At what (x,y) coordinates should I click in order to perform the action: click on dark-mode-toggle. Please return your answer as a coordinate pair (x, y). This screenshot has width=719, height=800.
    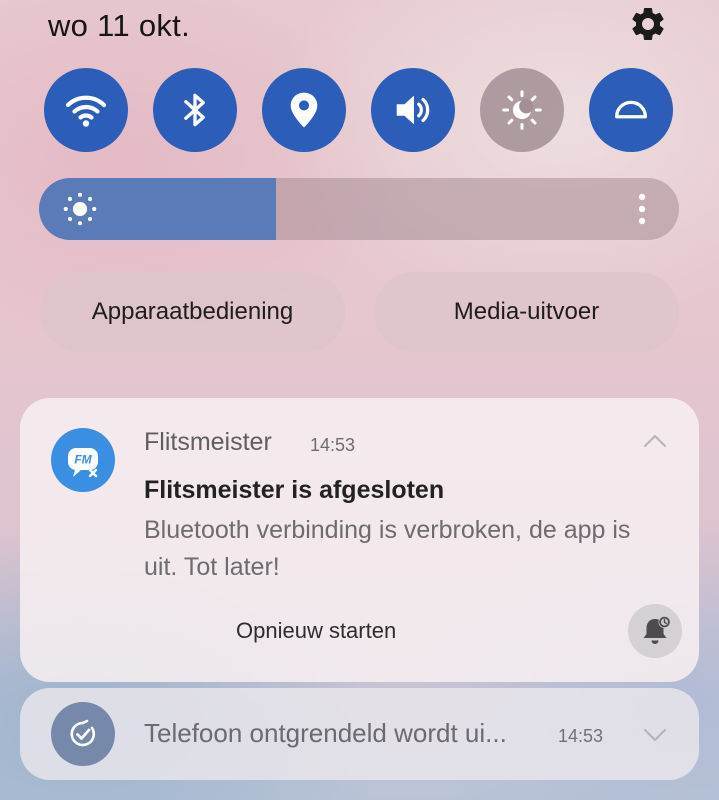
    Looking at the image, I should click on (631, 110).